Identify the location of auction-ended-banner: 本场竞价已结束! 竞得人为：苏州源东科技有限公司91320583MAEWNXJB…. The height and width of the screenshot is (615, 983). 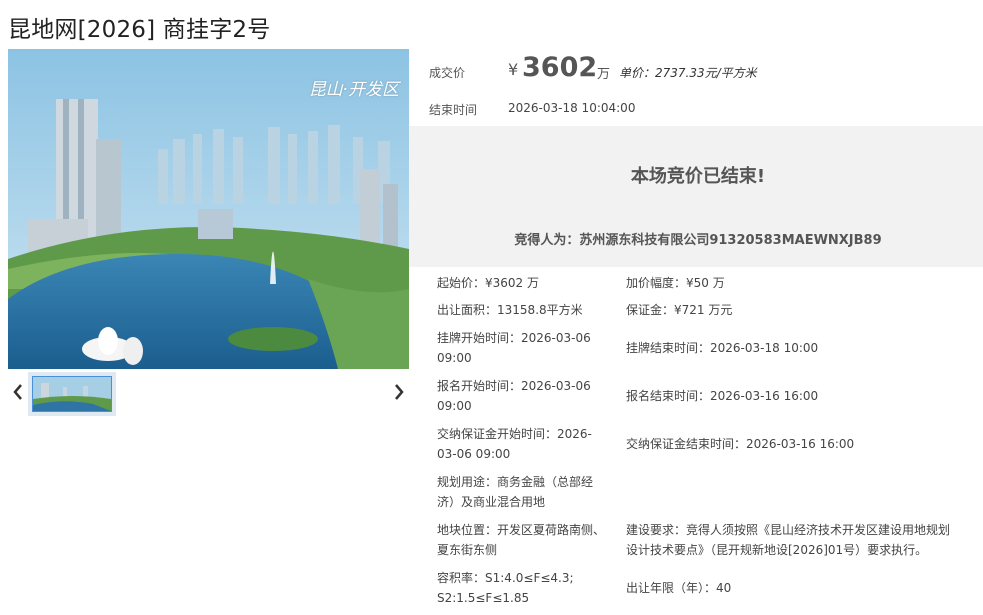
(696, 196).